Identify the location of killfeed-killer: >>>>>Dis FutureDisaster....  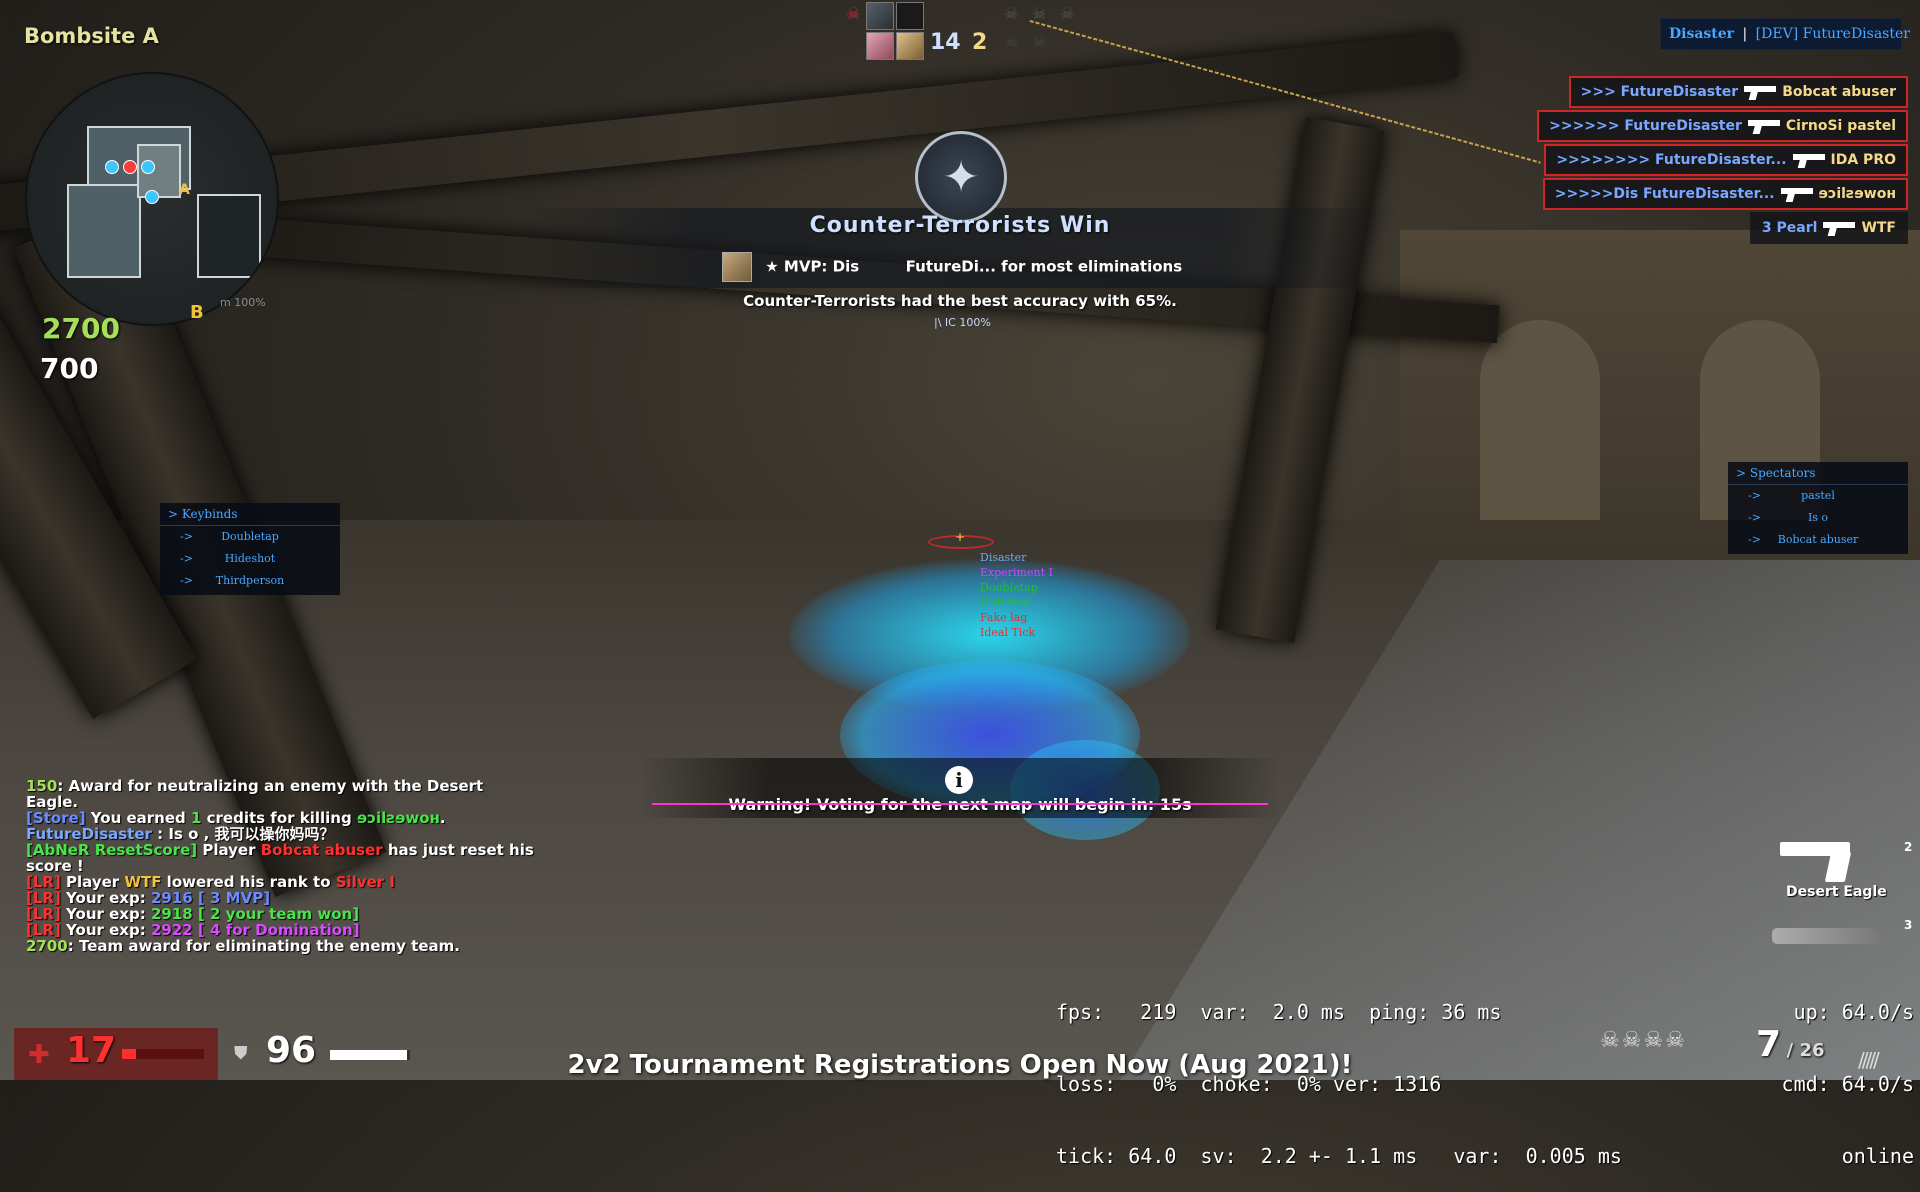
(1664, 194).